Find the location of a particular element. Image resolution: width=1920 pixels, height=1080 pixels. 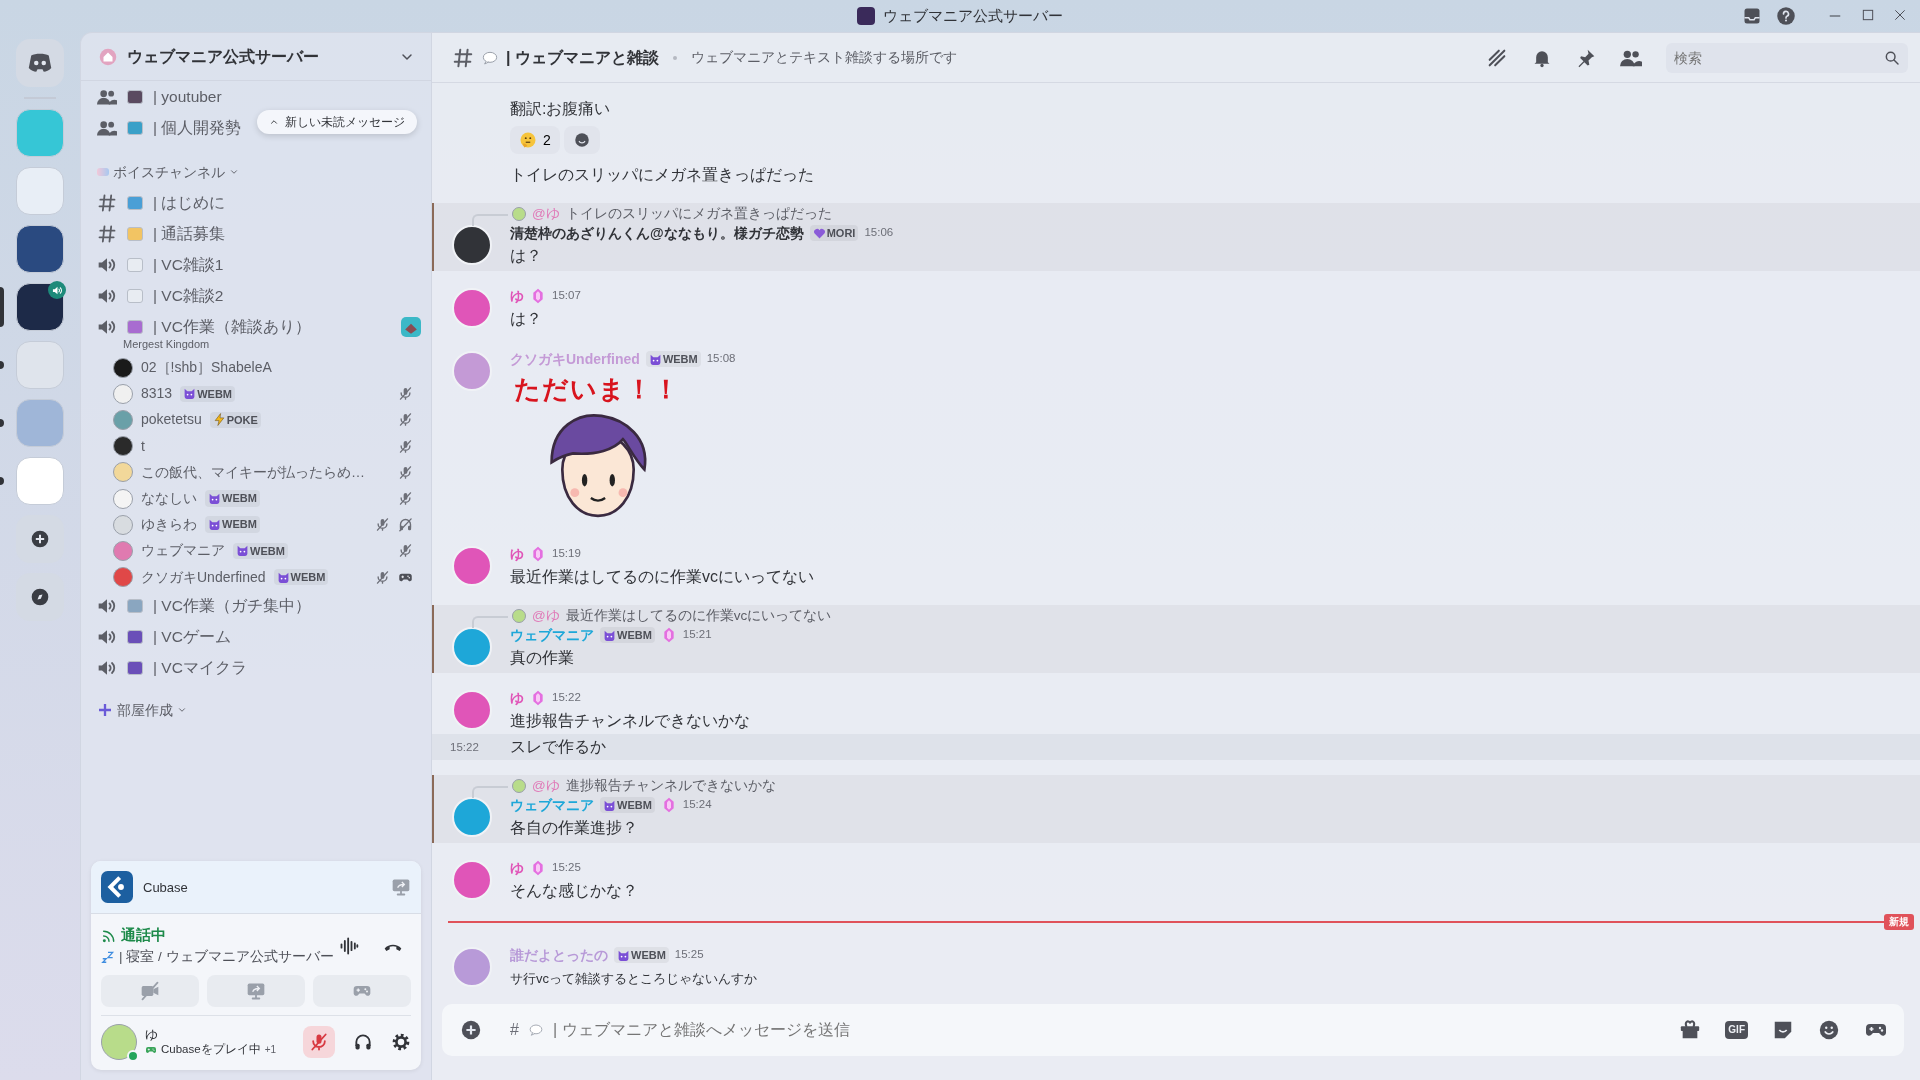

reaction-button: 2 is located at coordinates (535, 140).